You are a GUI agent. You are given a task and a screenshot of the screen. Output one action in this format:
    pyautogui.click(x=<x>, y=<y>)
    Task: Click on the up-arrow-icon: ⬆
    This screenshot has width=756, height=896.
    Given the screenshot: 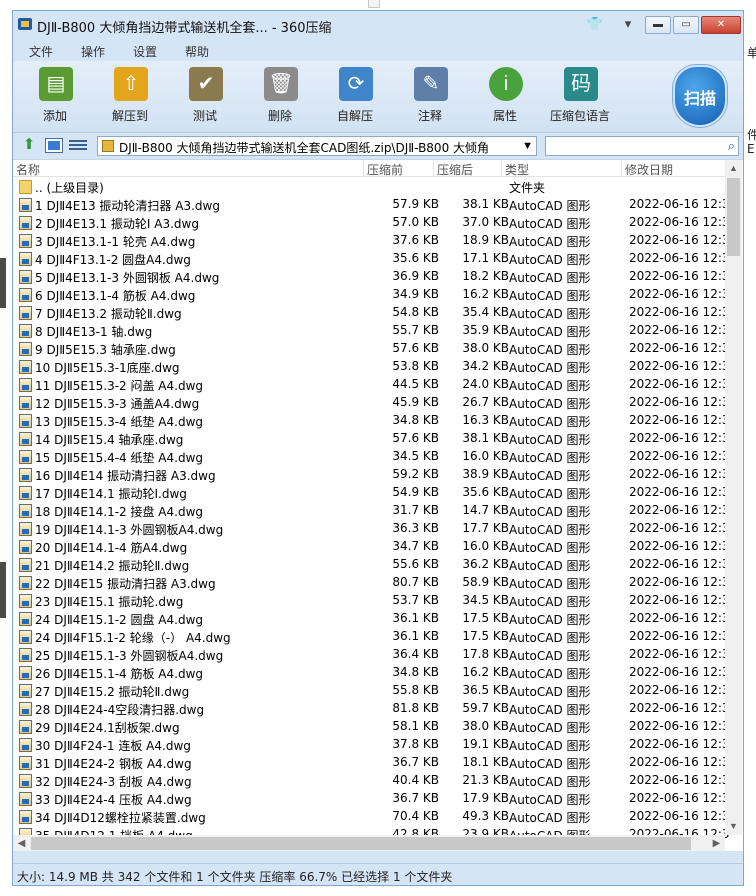 What is the action you would take?
    pyautogui.click(x=29, y=145)
    